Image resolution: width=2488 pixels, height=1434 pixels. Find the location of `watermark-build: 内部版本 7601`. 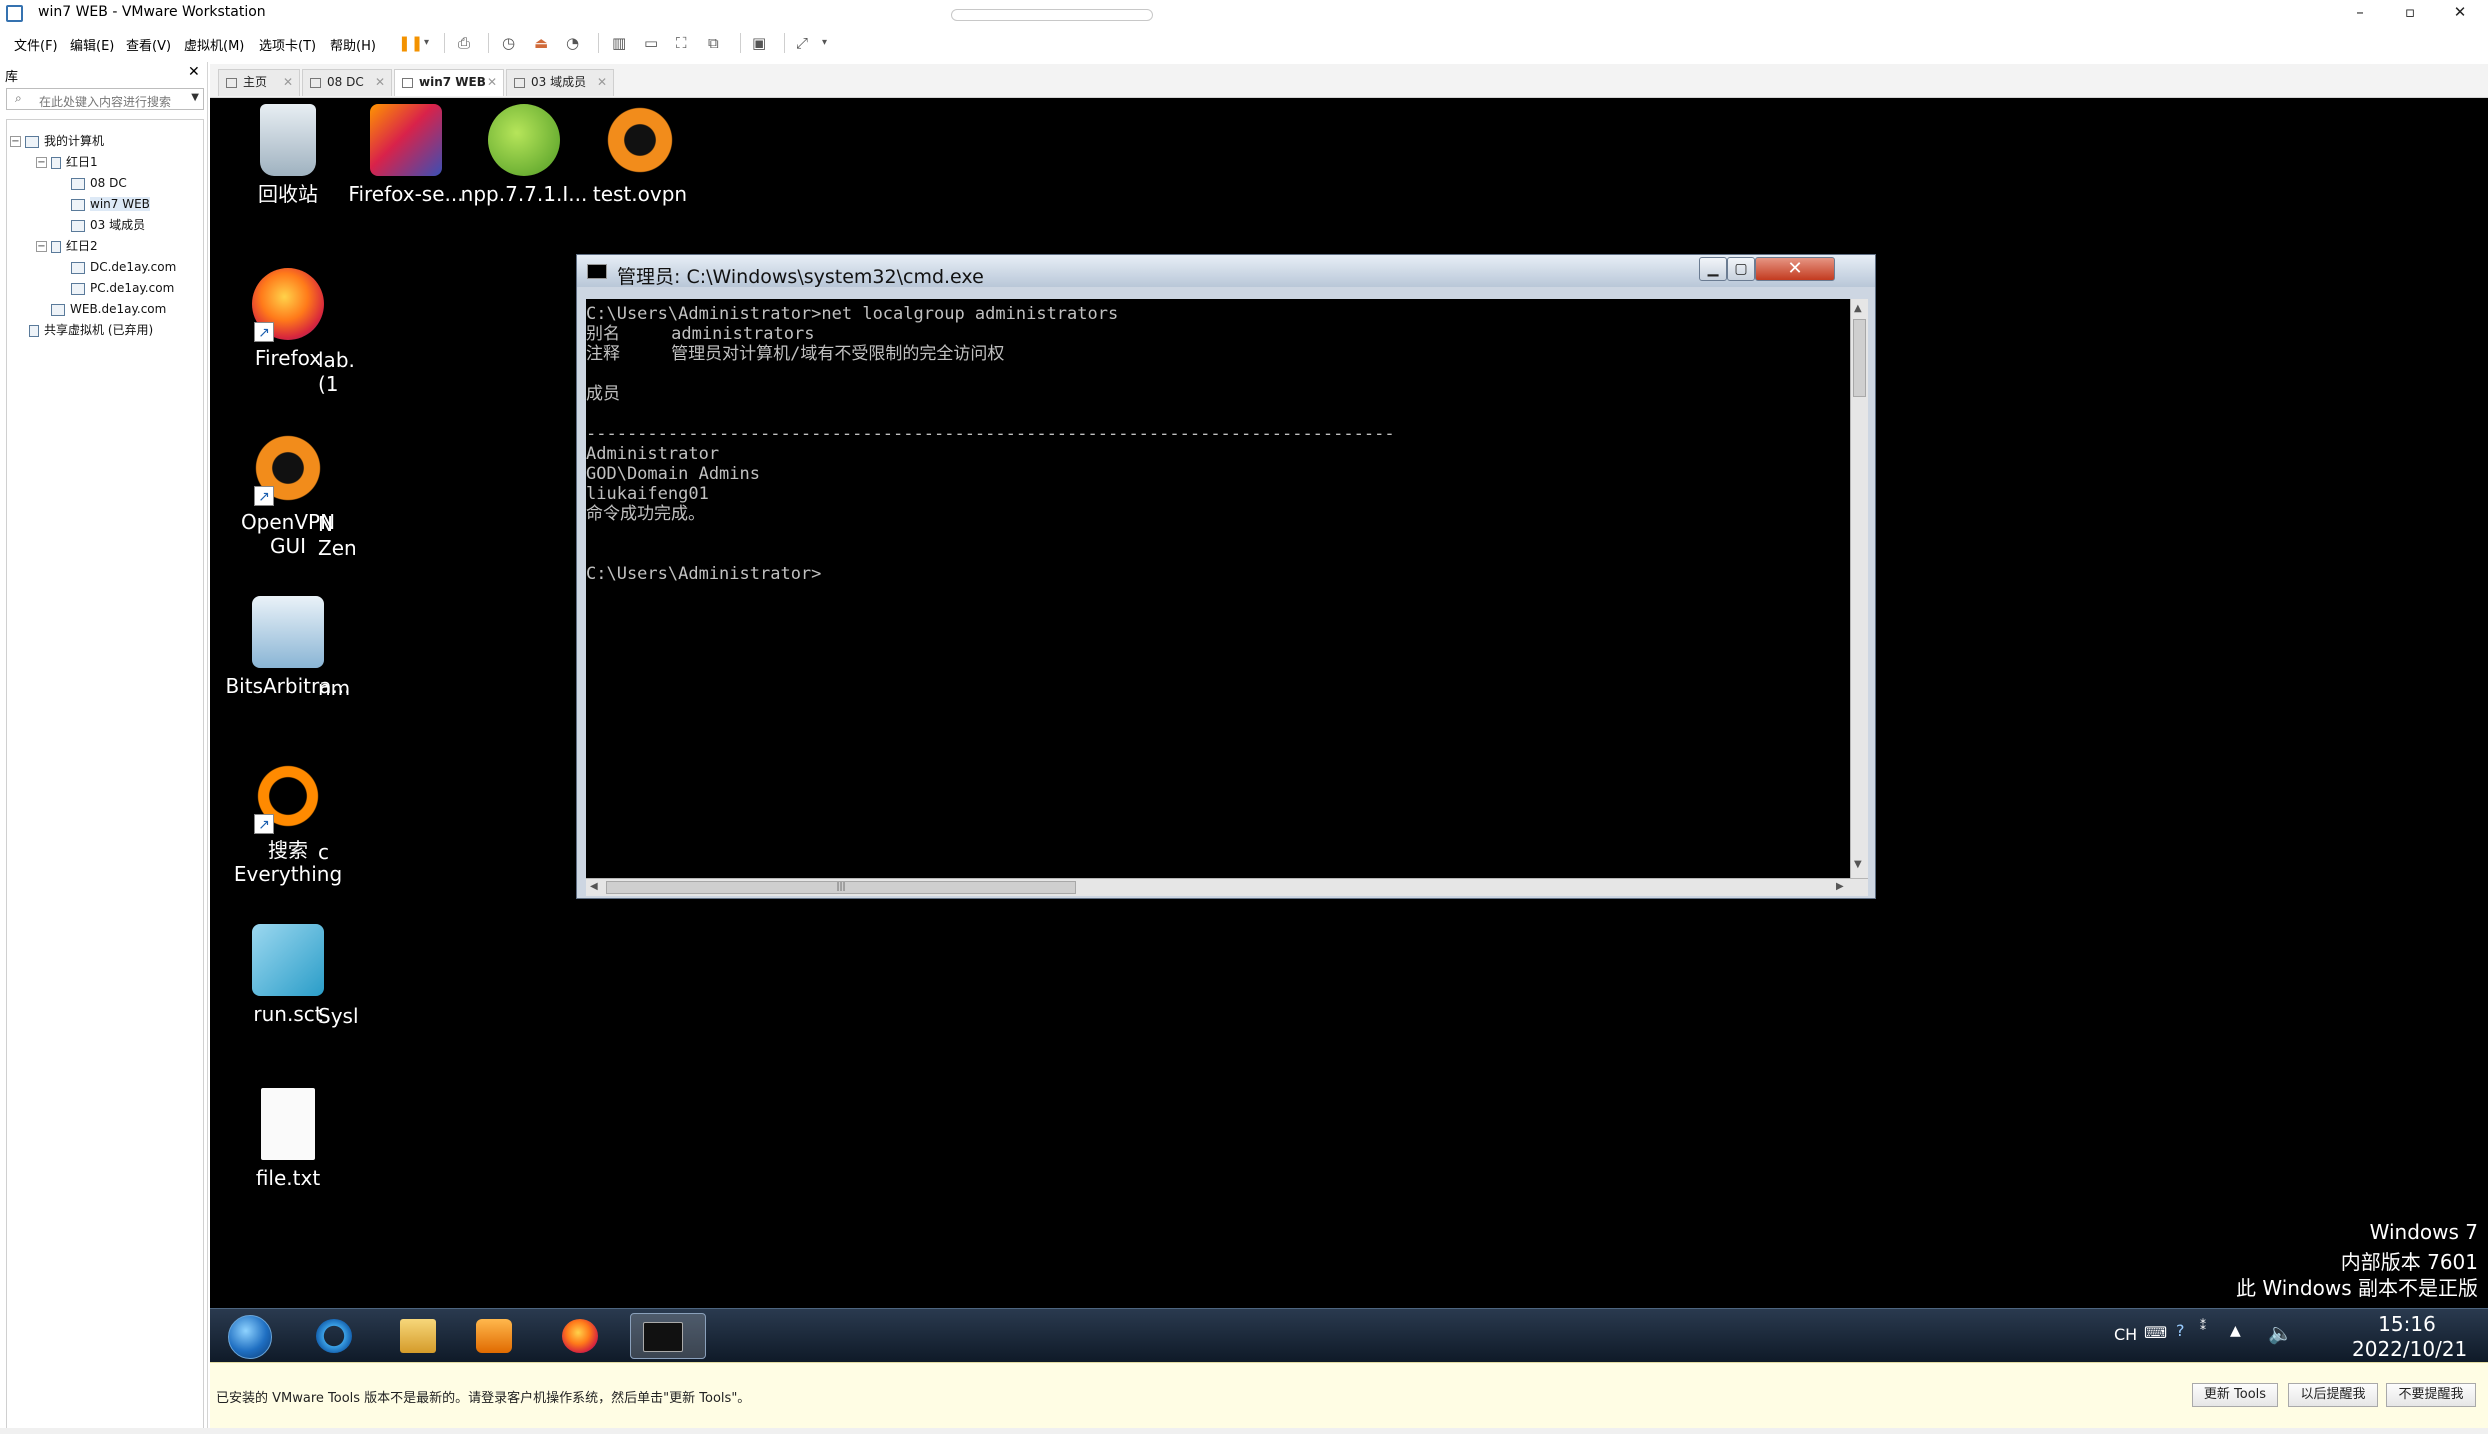

watermark-build: 内部版本 7601 is located at coordinates (2409, 1262).